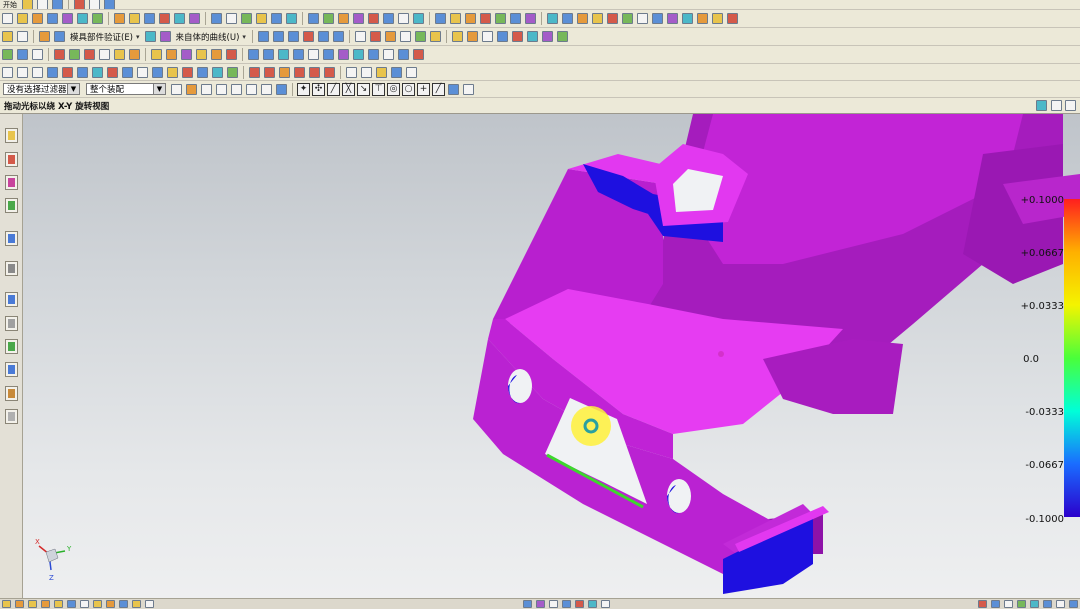  Describe the element at coordinates (299, 72) in the screenshot. I see `sketch-rect-icon` at that location.